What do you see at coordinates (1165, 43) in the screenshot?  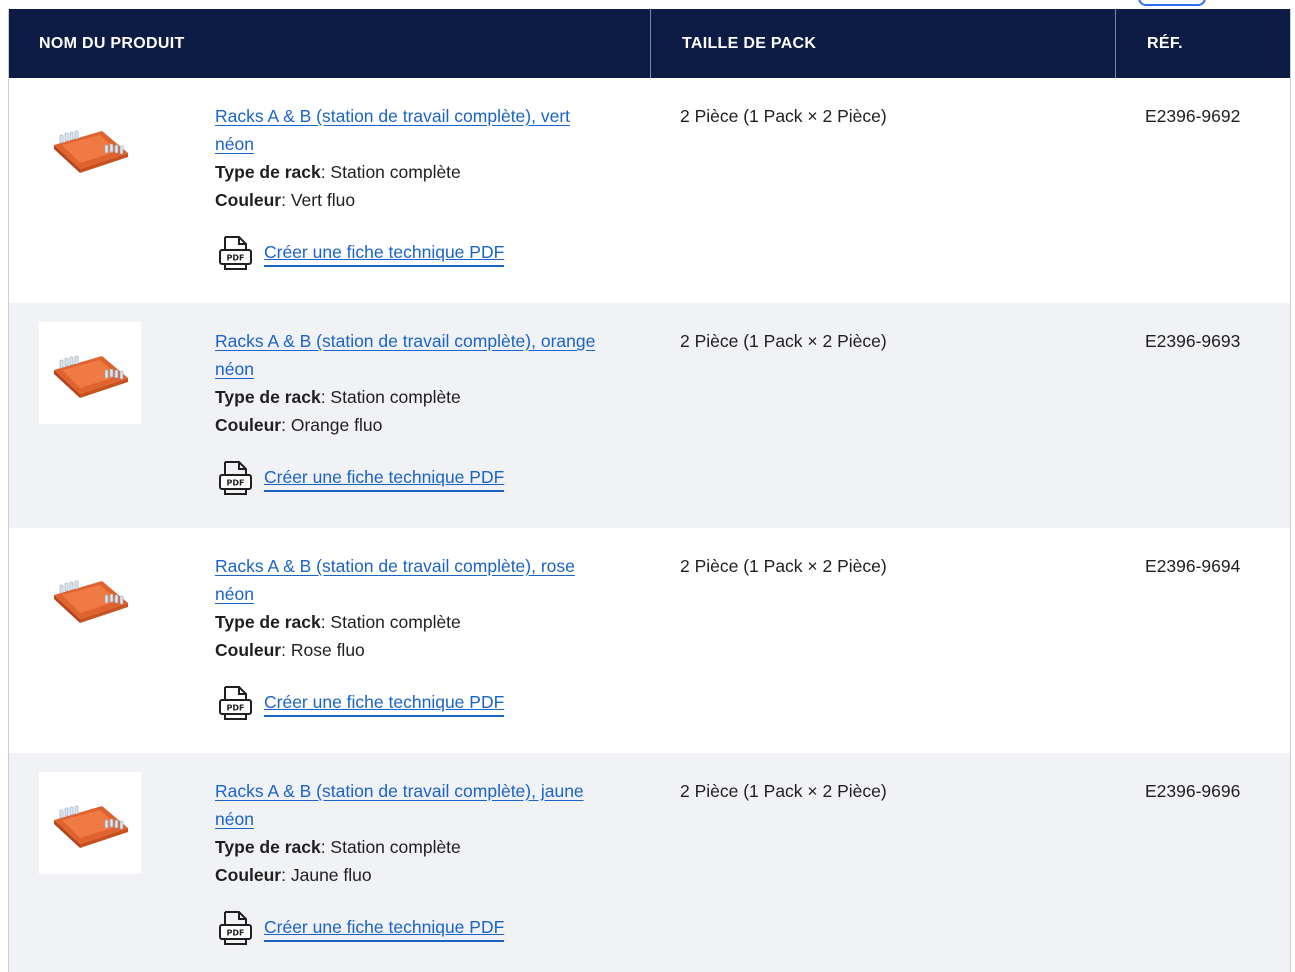 I see `column-header-ref: RÉF.` at bounding box center [1165, 43].